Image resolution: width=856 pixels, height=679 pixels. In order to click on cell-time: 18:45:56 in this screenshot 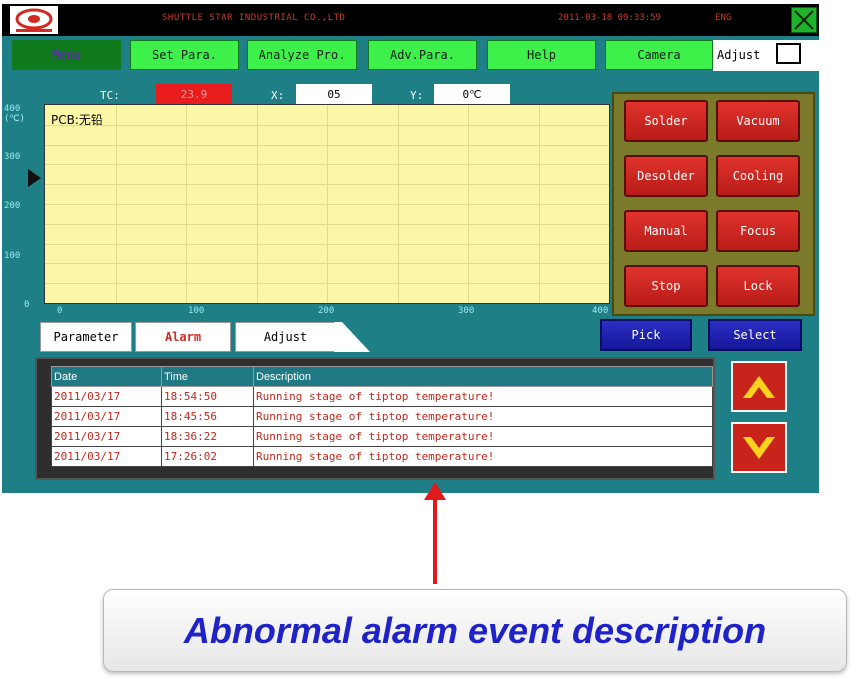, I will do `click(207, 416)`.